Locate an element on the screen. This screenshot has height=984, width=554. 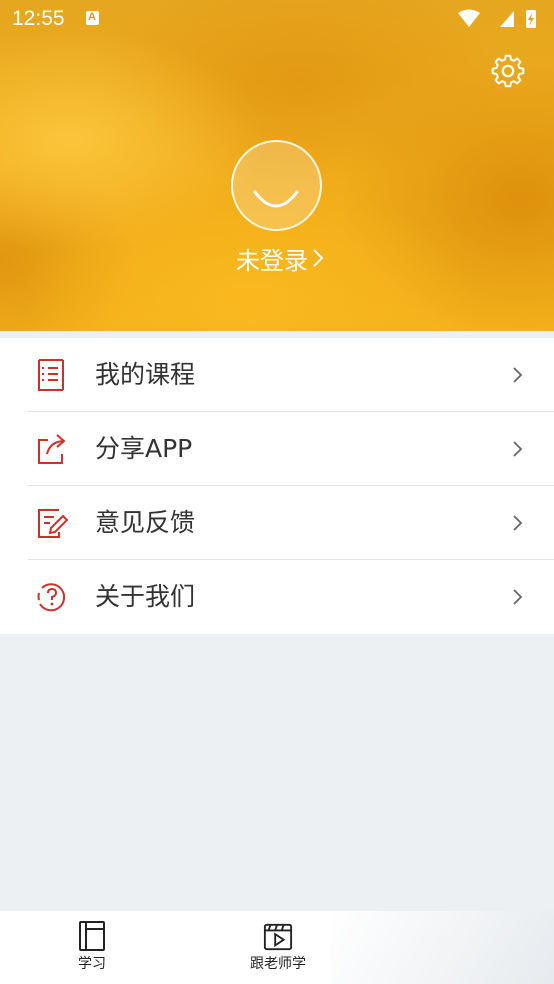
help-icon is located at coordinates (51, 597).